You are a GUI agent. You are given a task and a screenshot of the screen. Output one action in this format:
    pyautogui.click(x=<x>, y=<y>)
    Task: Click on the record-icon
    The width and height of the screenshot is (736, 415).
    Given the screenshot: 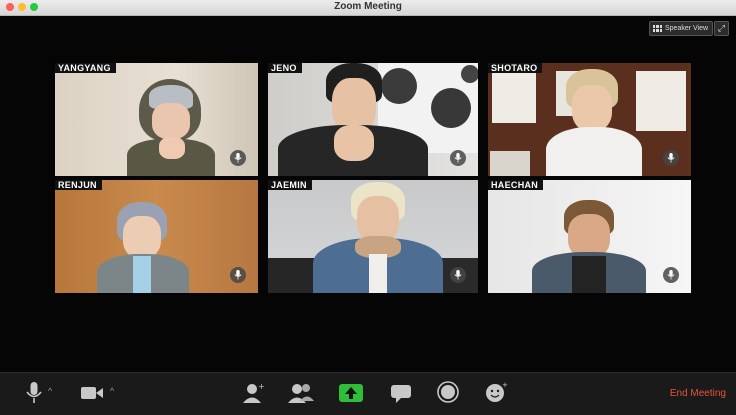 What is the action you would take?
    pyautogui.click(x=448, y=392)
    